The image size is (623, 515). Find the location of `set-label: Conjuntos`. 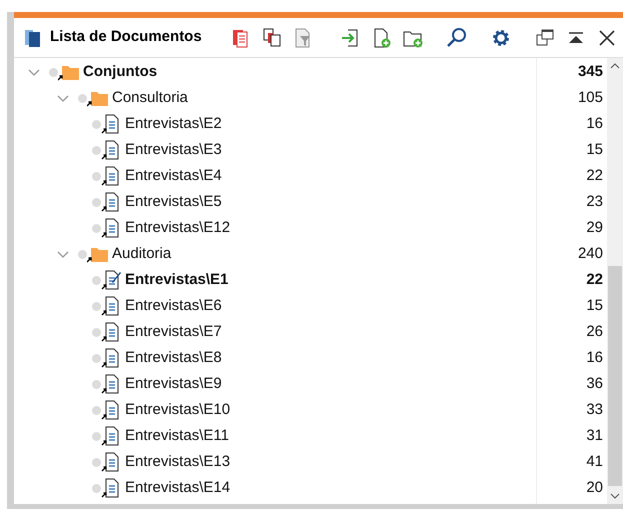

set-label: Conjuntos is located at coordinates (120, 72).